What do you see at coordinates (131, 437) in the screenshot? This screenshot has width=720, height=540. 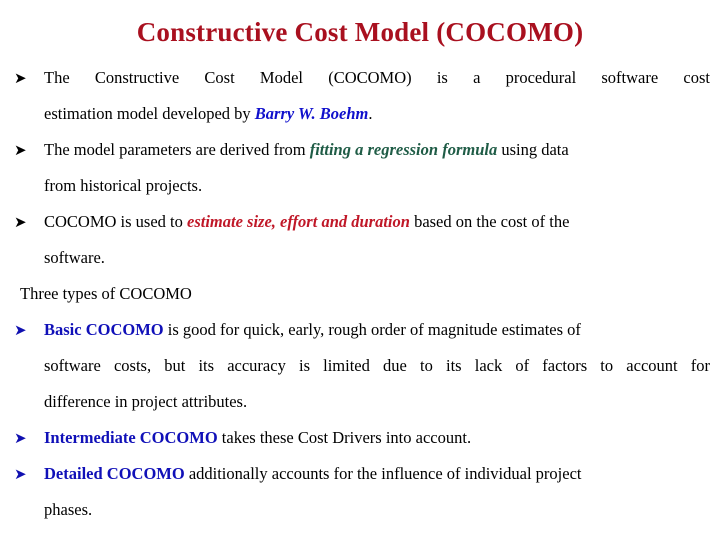 I see `emphasis-intermediate-cocomo: Intermediate COCOMO` at bounding box center [131, 437].